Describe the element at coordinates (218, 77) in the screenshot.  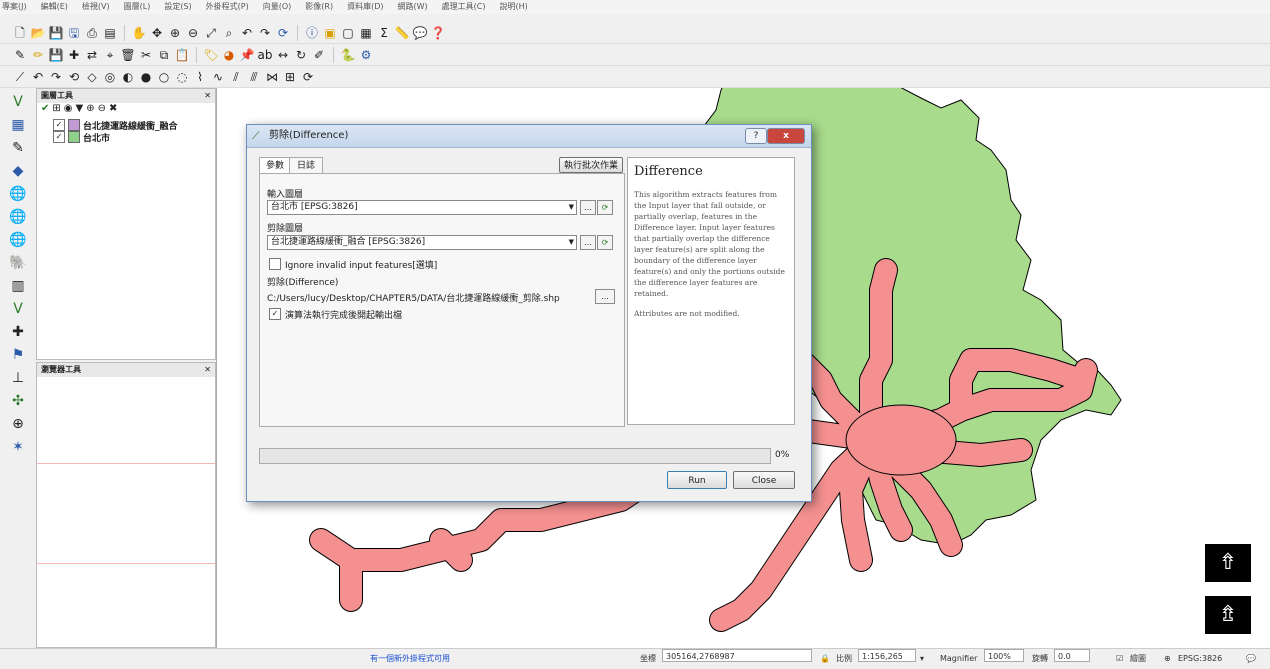
I see `offset-curve-icon: ∿` at that location.